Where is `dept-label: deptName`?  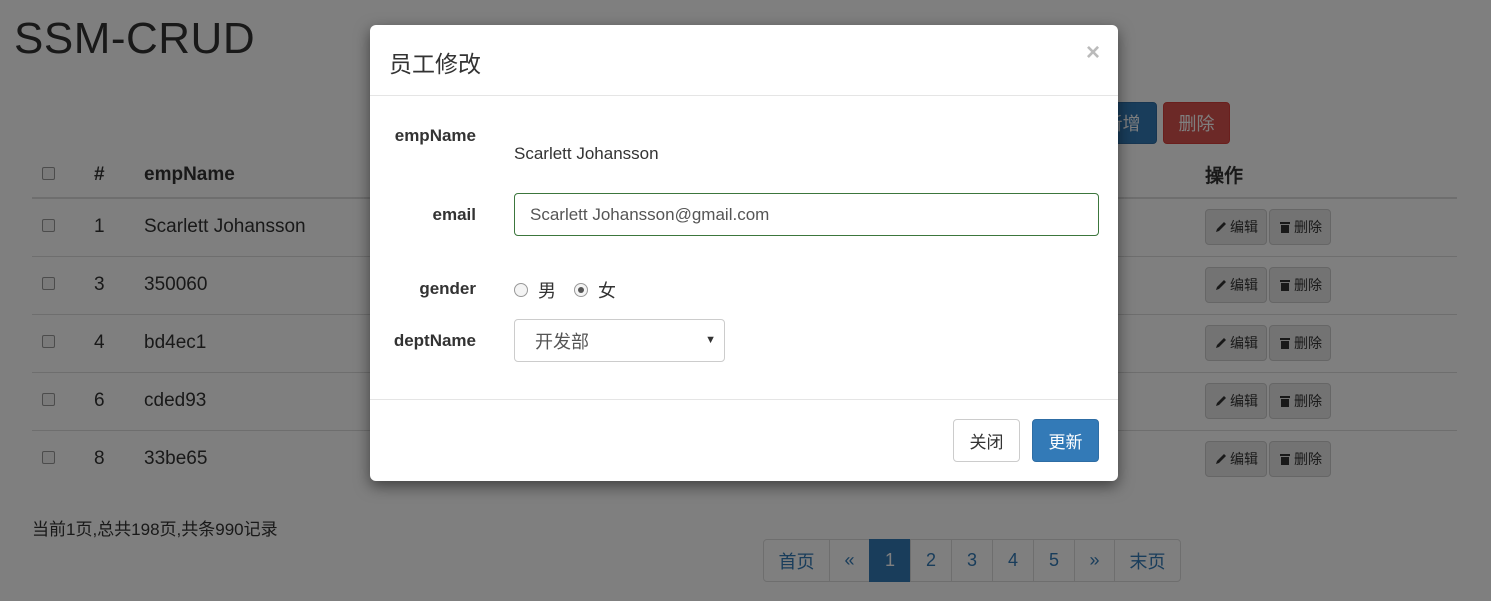 dept-label: deptName is located at coordinates (434, 340).